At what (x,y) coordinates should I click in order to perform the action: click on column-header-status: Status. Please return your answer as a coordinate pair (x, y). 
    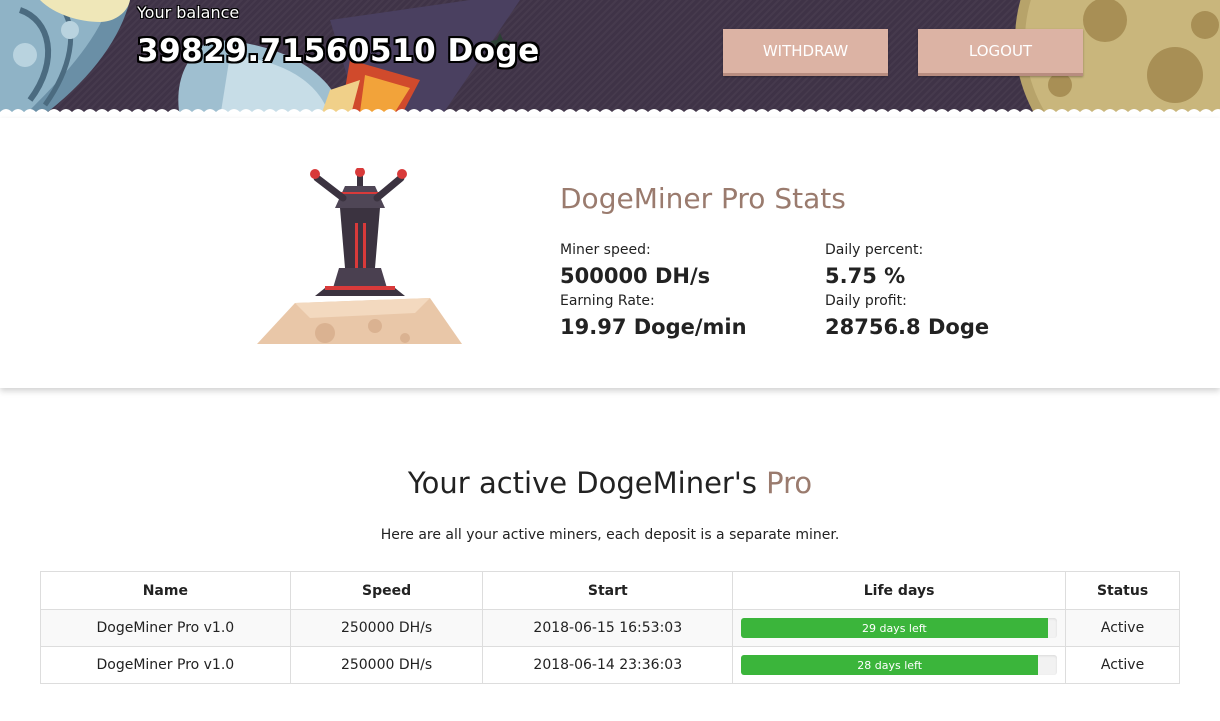
    Looking at the image, I should click on (1122, 590).